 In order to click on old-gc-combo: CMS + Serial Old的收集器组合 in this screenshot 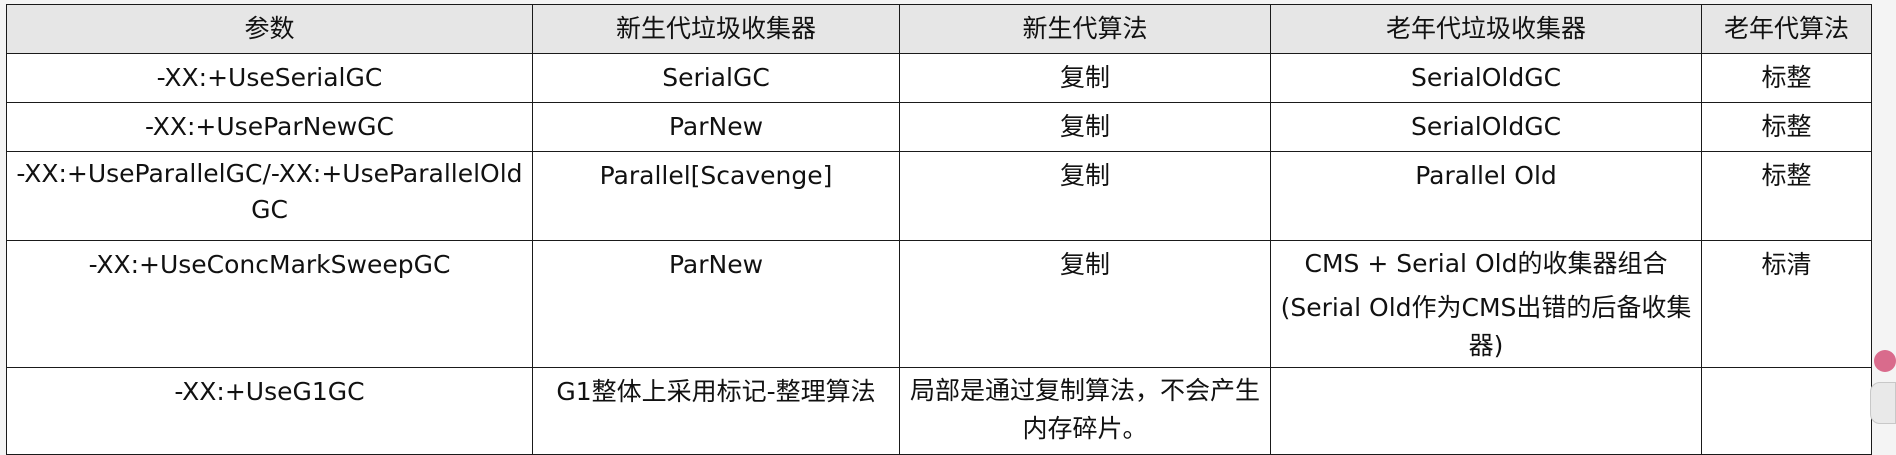, I will do `click(1486, 263)`.